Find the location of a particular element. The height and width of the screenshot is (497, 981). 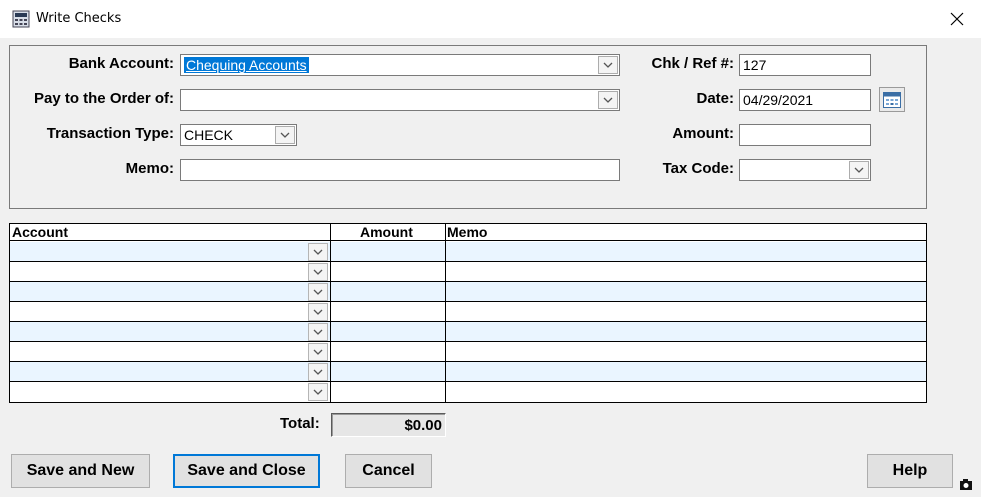

help-label: Help is located at coordinates (910, 470).